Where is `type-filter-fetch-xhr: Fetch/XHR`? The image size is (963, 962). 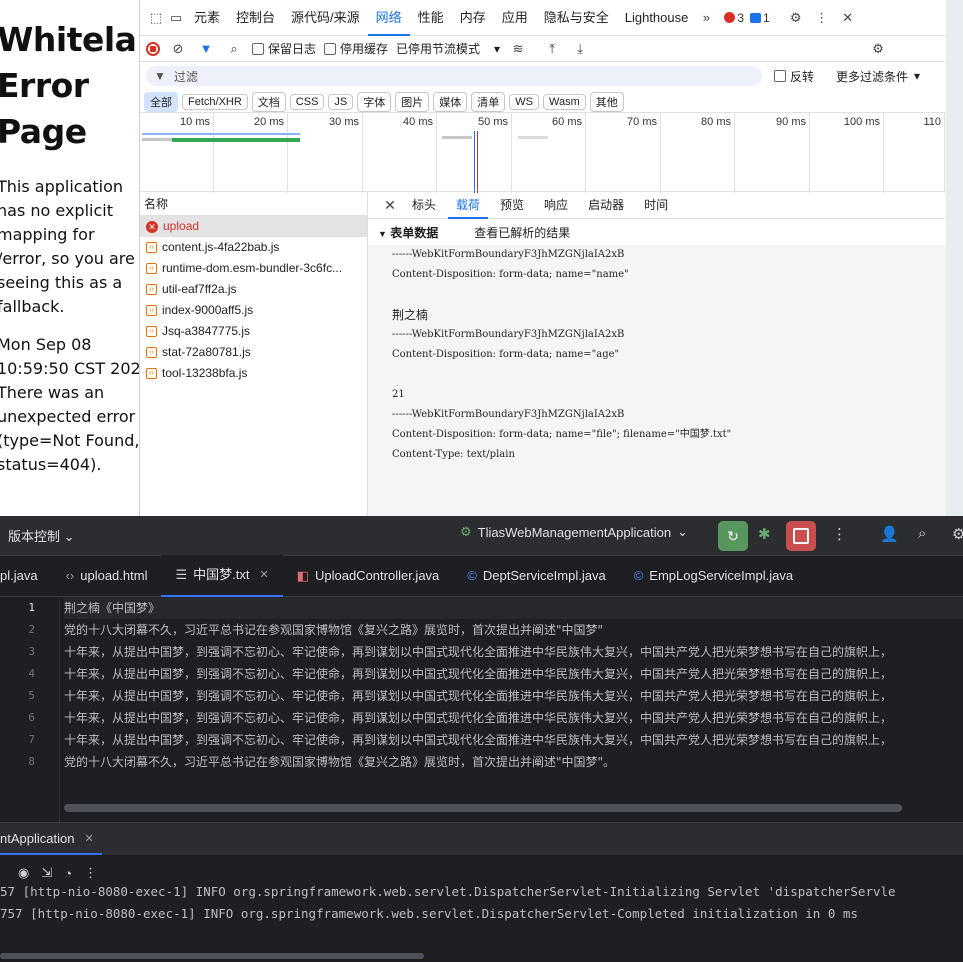
type-filter-fetch-xhr: Fetch/XHR is located at coordinates (215, 102).